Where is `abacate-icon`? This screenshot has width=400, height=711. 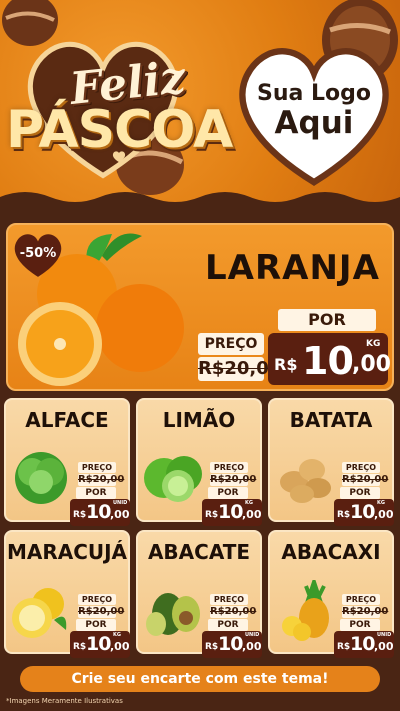
abacate-icon is located at coordinates (173, 614).